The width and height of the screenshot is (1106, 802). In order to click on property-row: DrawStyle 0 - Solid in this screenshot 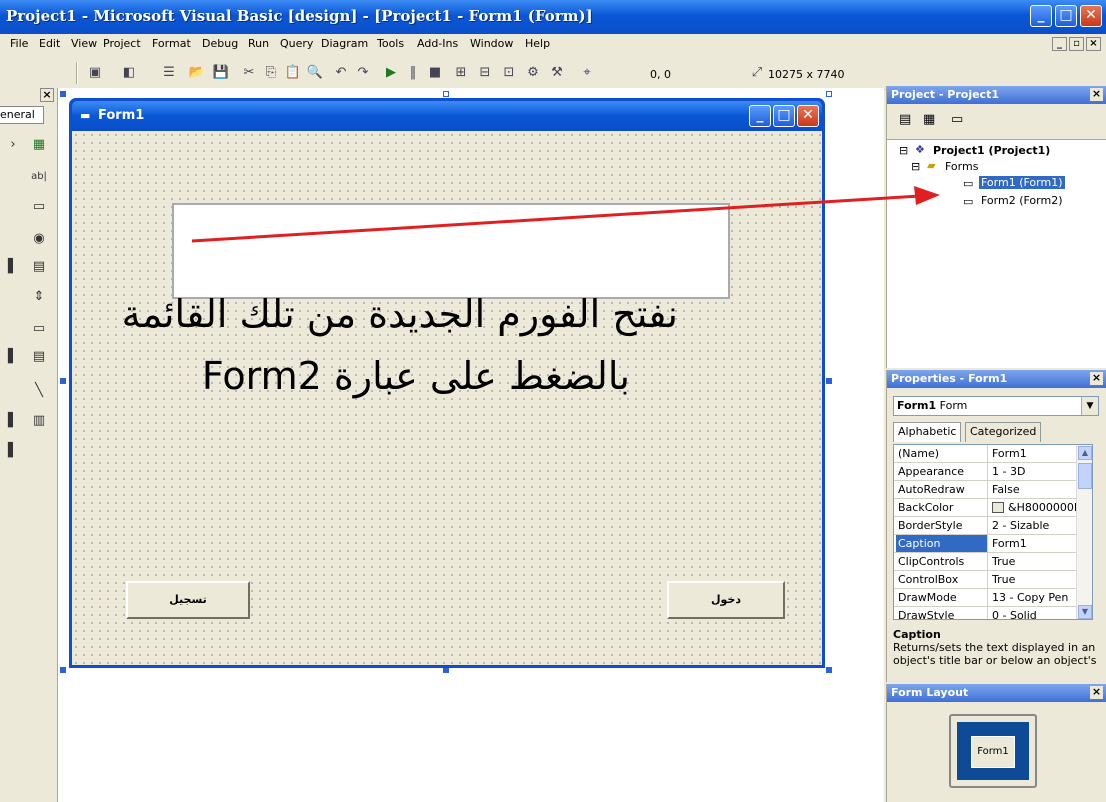, I will do `click(993, 613)`.